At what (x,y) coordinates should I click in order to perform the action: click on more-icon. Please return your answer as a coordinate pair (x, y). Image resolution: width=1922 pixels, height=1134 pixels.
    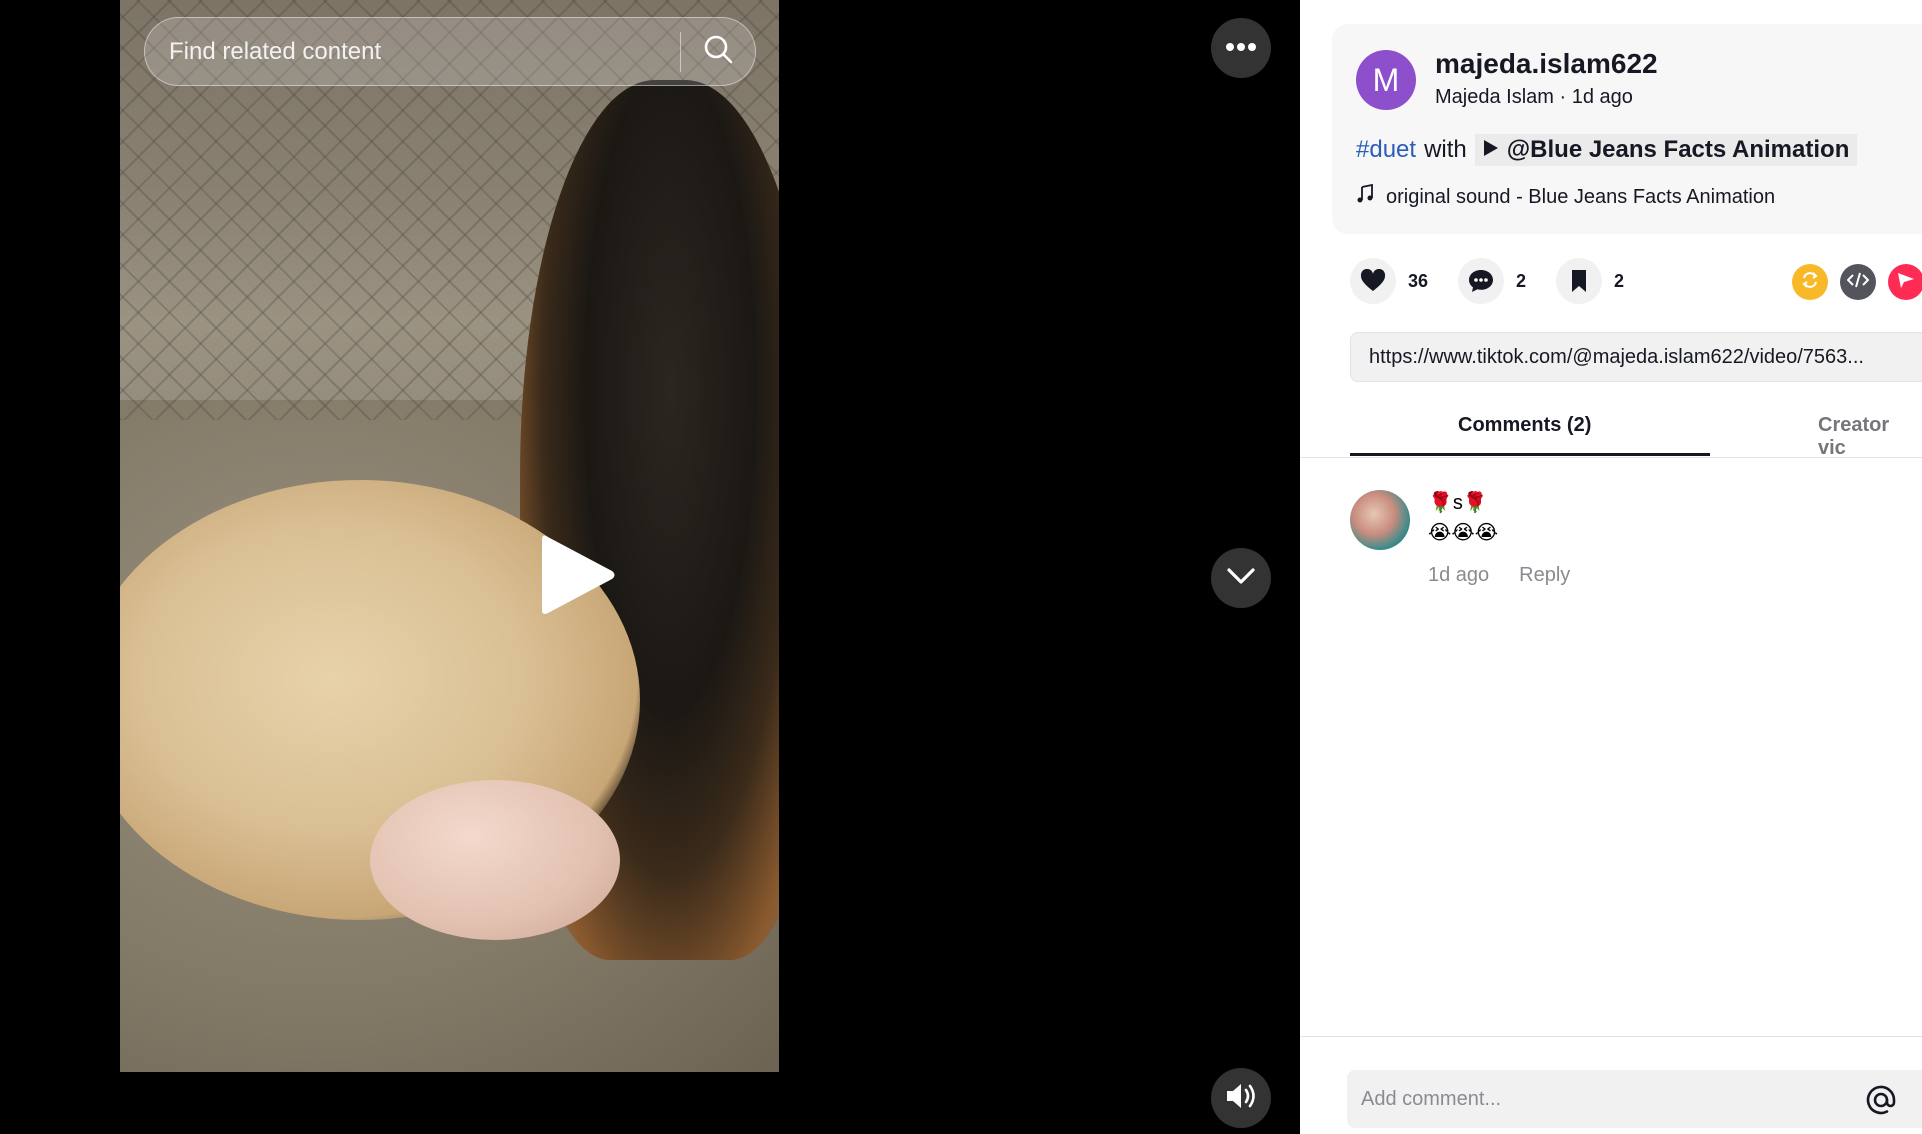
    Looking at the image, I should click on (1241, 48).